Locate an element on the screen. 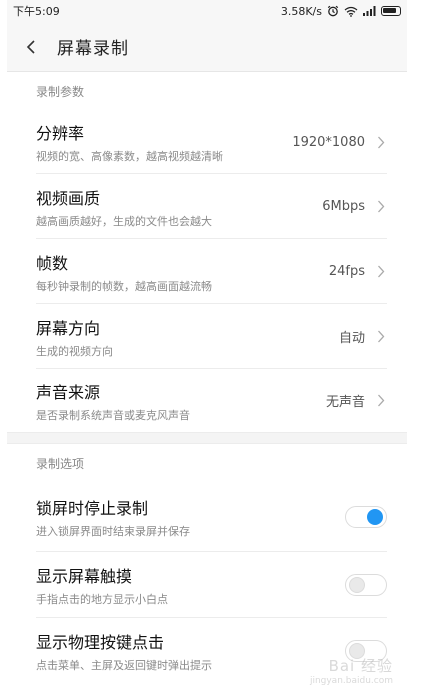 This screenshot has width=430, height=692. option-subtitle: 进入锁屏界面时结束录屏并保存 is located at coordinates (113, 531).